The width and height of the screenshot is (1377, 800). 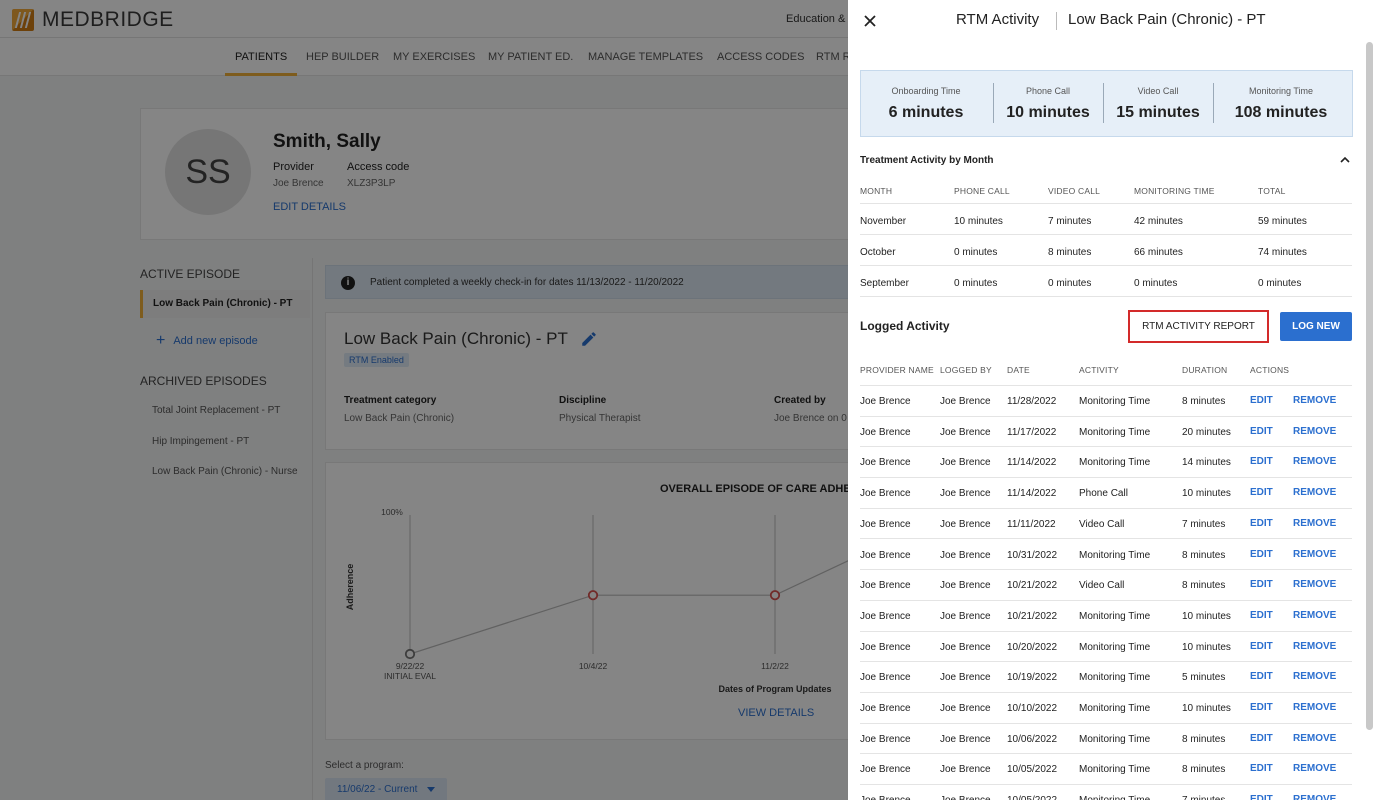 What do you see at coordinates (1032, 647) in the screenshot?
I see `table-cell: 10/20/2022` at bounding box center [1032, 647].